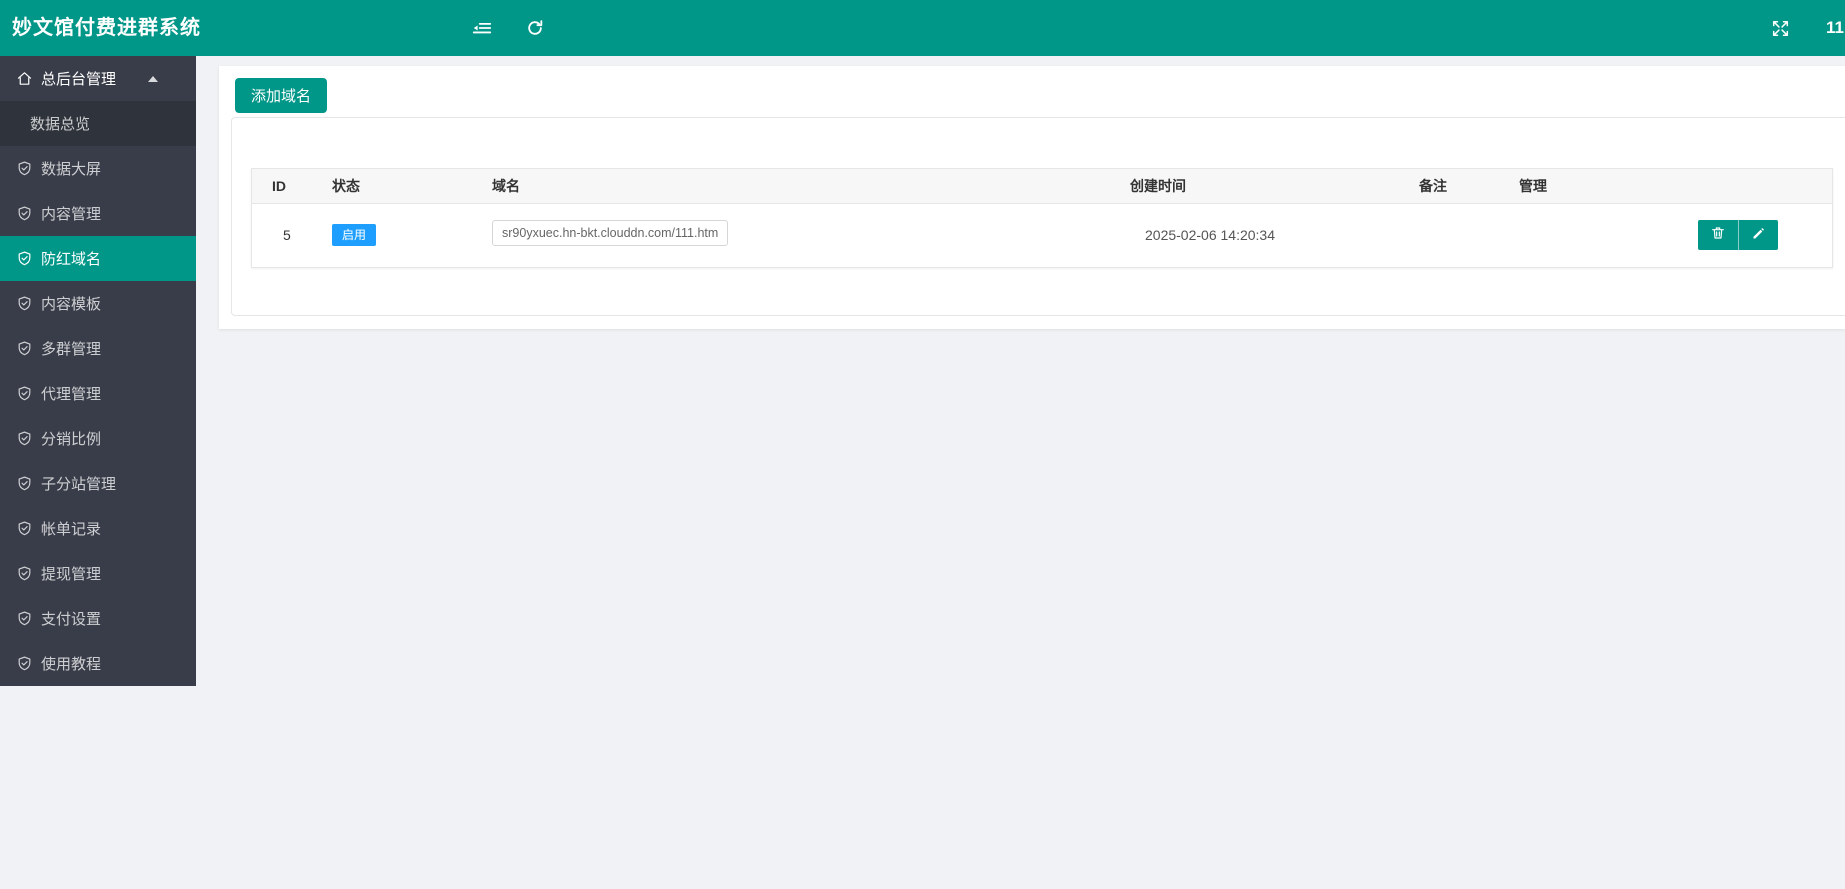 The image size is (1845, 889). I want to click on sidebar-item-label: 数据总览, so click(60, 124).